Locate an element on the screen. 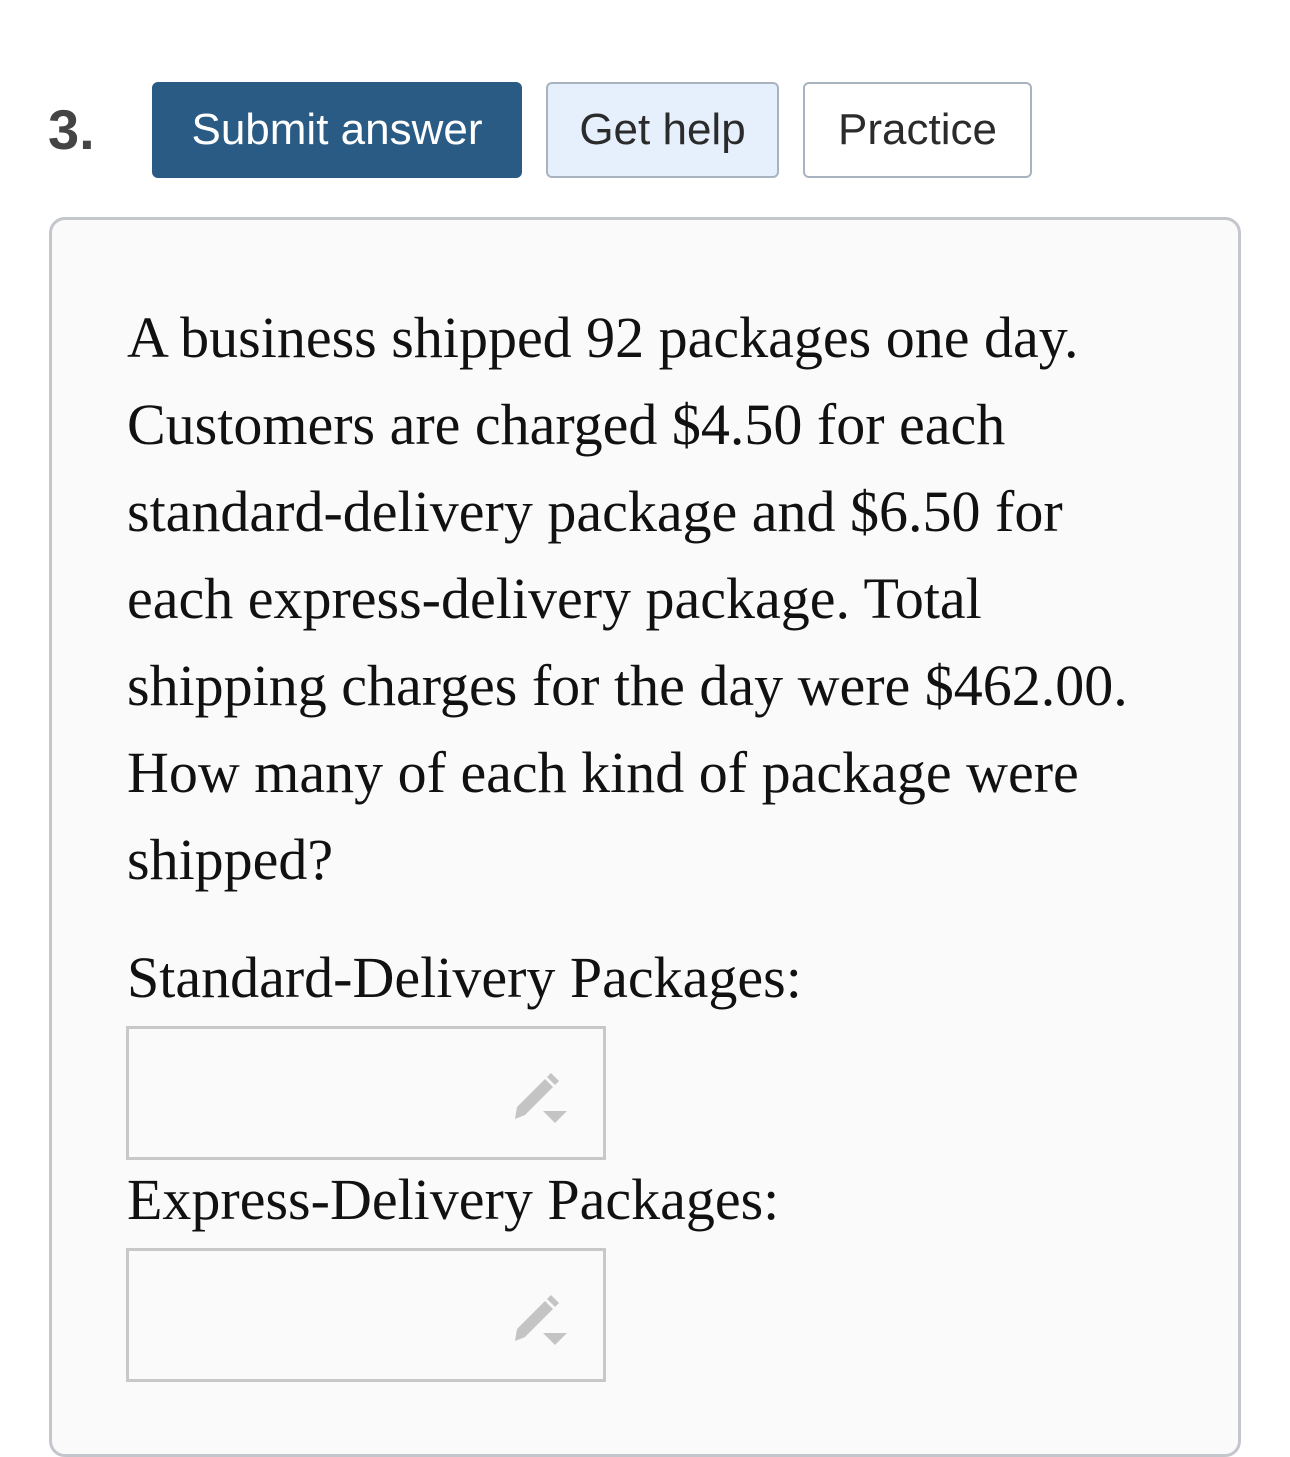  express-delivery-input is located at coordinates (366, 1315).